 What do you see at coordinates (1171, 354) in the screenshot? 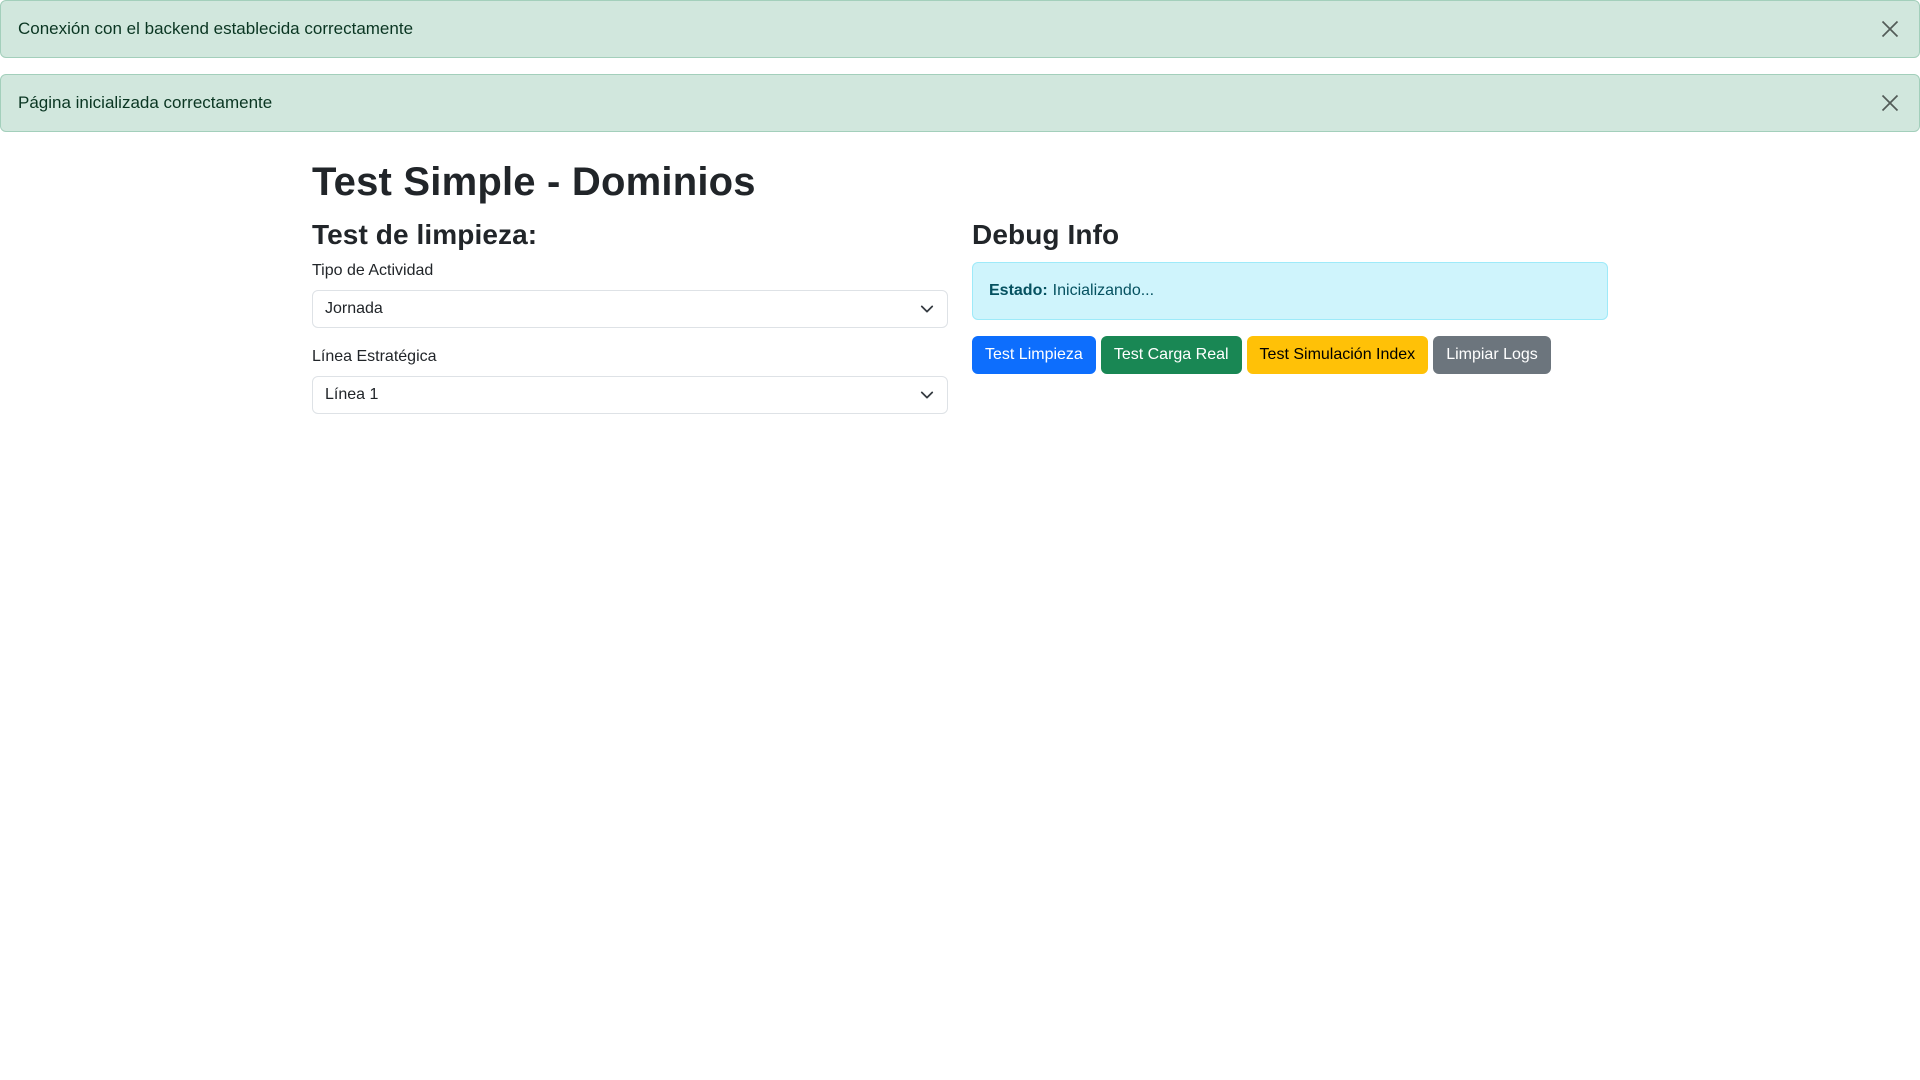
I see `test-real-load-button: Test Carga Real` at bounding box center [1171, 354].